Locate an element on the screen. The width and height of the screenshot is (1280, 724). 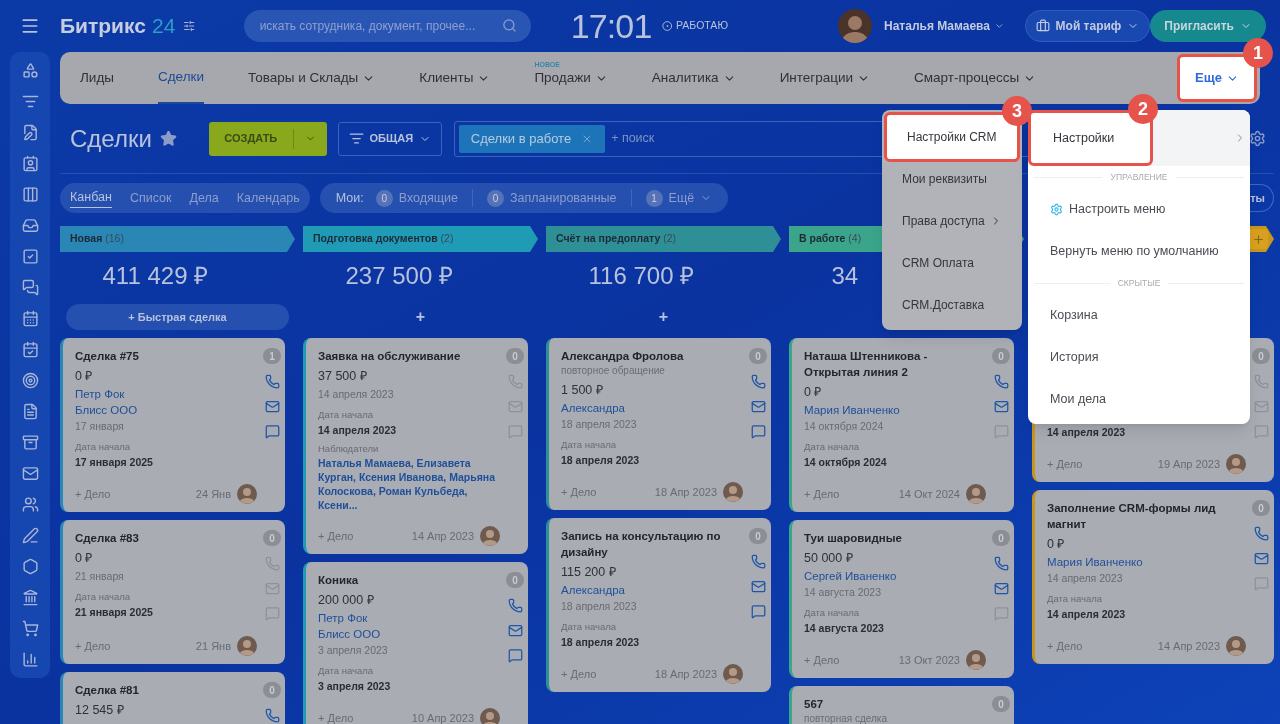
deal-card: Запись на консультацию по дизайну 115 200 ₽ Александра 18 апреля 2023 Дата начала 18 апреля 2023 + Дело 18 Апр 2023 0 is located at coordinates (658, 605).